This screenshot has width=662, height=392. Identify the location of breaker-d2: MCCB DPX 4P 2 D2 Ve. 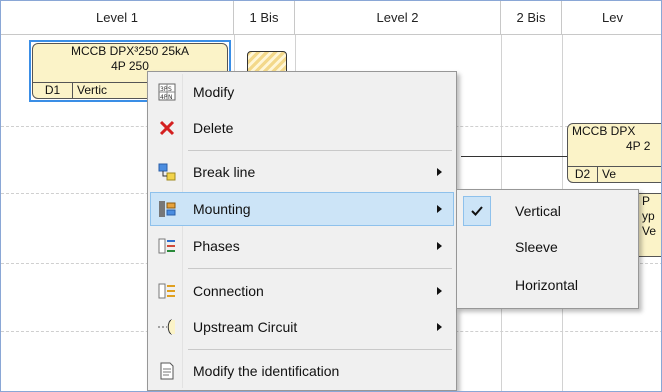
(614, 153).